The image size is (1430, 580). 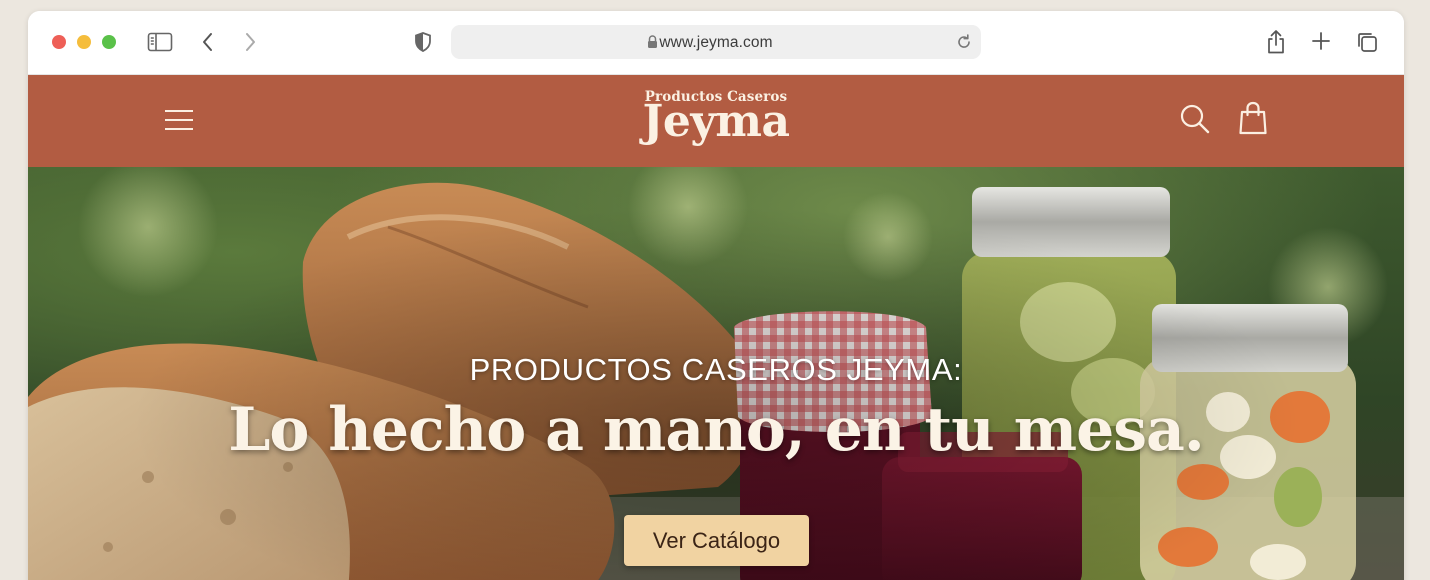 What do you see at coordinates (716, 540) in the screenshot?
I see `view-catalog-button: Ver Catálogo` at bounding box center [716, 540].